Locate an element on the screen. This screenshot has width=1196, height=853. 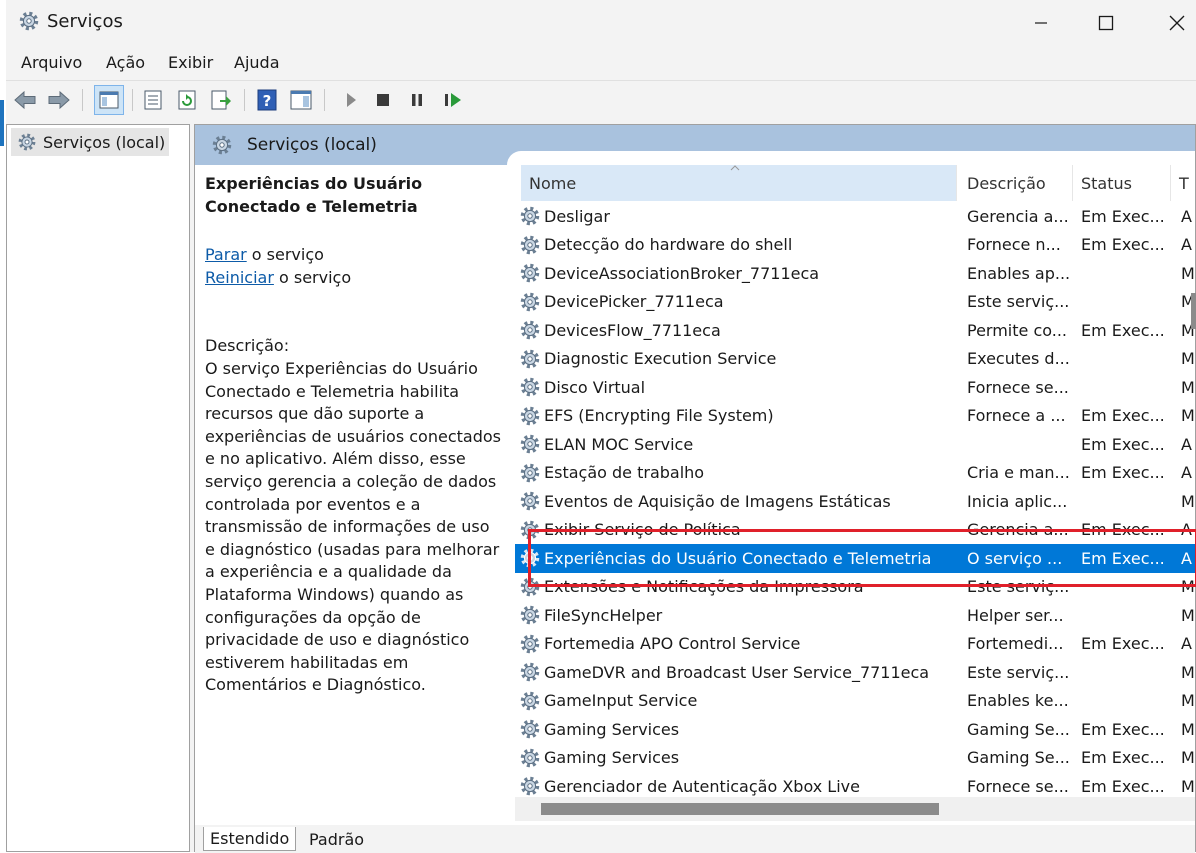
service-name: Exibir Serviço de Política is located at coordinates (642, 530).